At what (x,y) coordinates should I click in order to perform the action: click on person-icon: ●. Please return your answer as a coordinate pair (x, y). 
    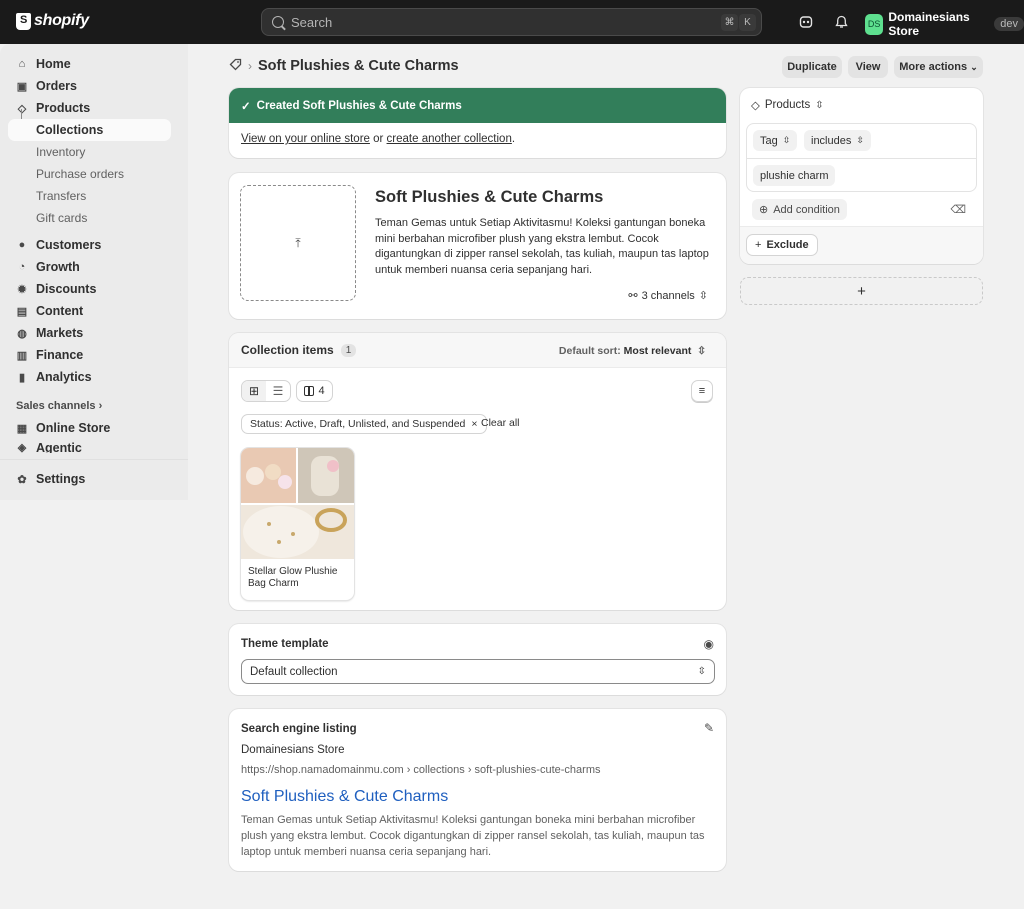
    Looking at the image, I should click on (22, 245).